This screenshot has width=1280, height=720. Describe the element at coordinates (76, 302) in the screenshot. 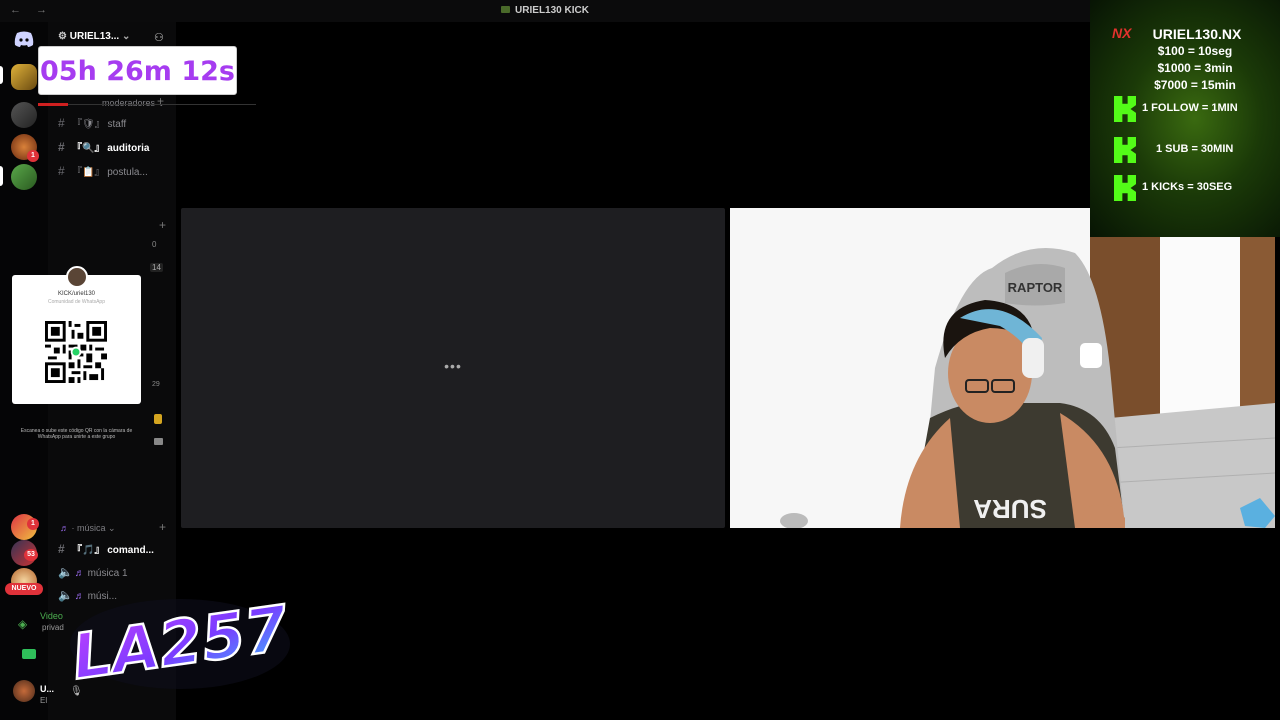

I see `qr-sub: Comunidad de WhatsApp` at that location.